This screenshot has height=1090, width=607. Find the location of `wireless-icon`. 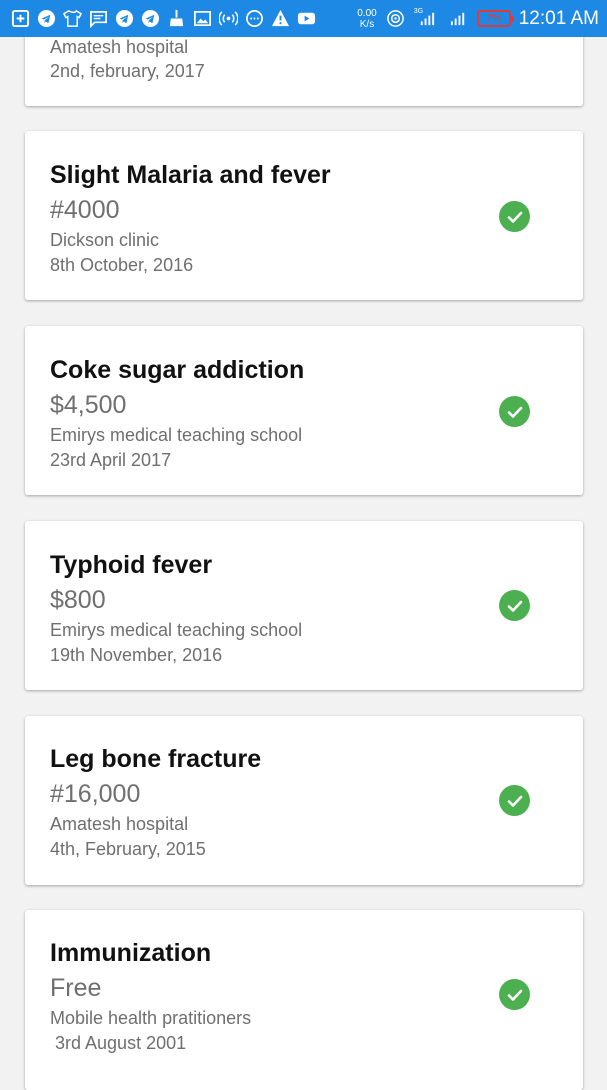

wireless-icon is located at coordinates (395, 18).